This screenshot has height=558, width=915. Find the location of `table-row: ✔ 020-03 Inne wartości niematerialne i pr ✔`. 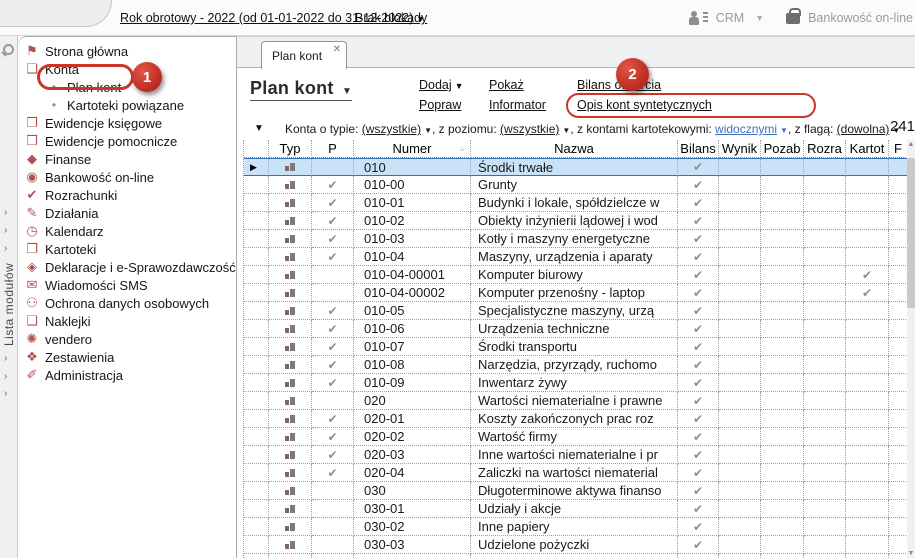

table-row: ✔ 020-03 Inne wartości niematerialne i pr ✔ is located at coordinates (575, 455).